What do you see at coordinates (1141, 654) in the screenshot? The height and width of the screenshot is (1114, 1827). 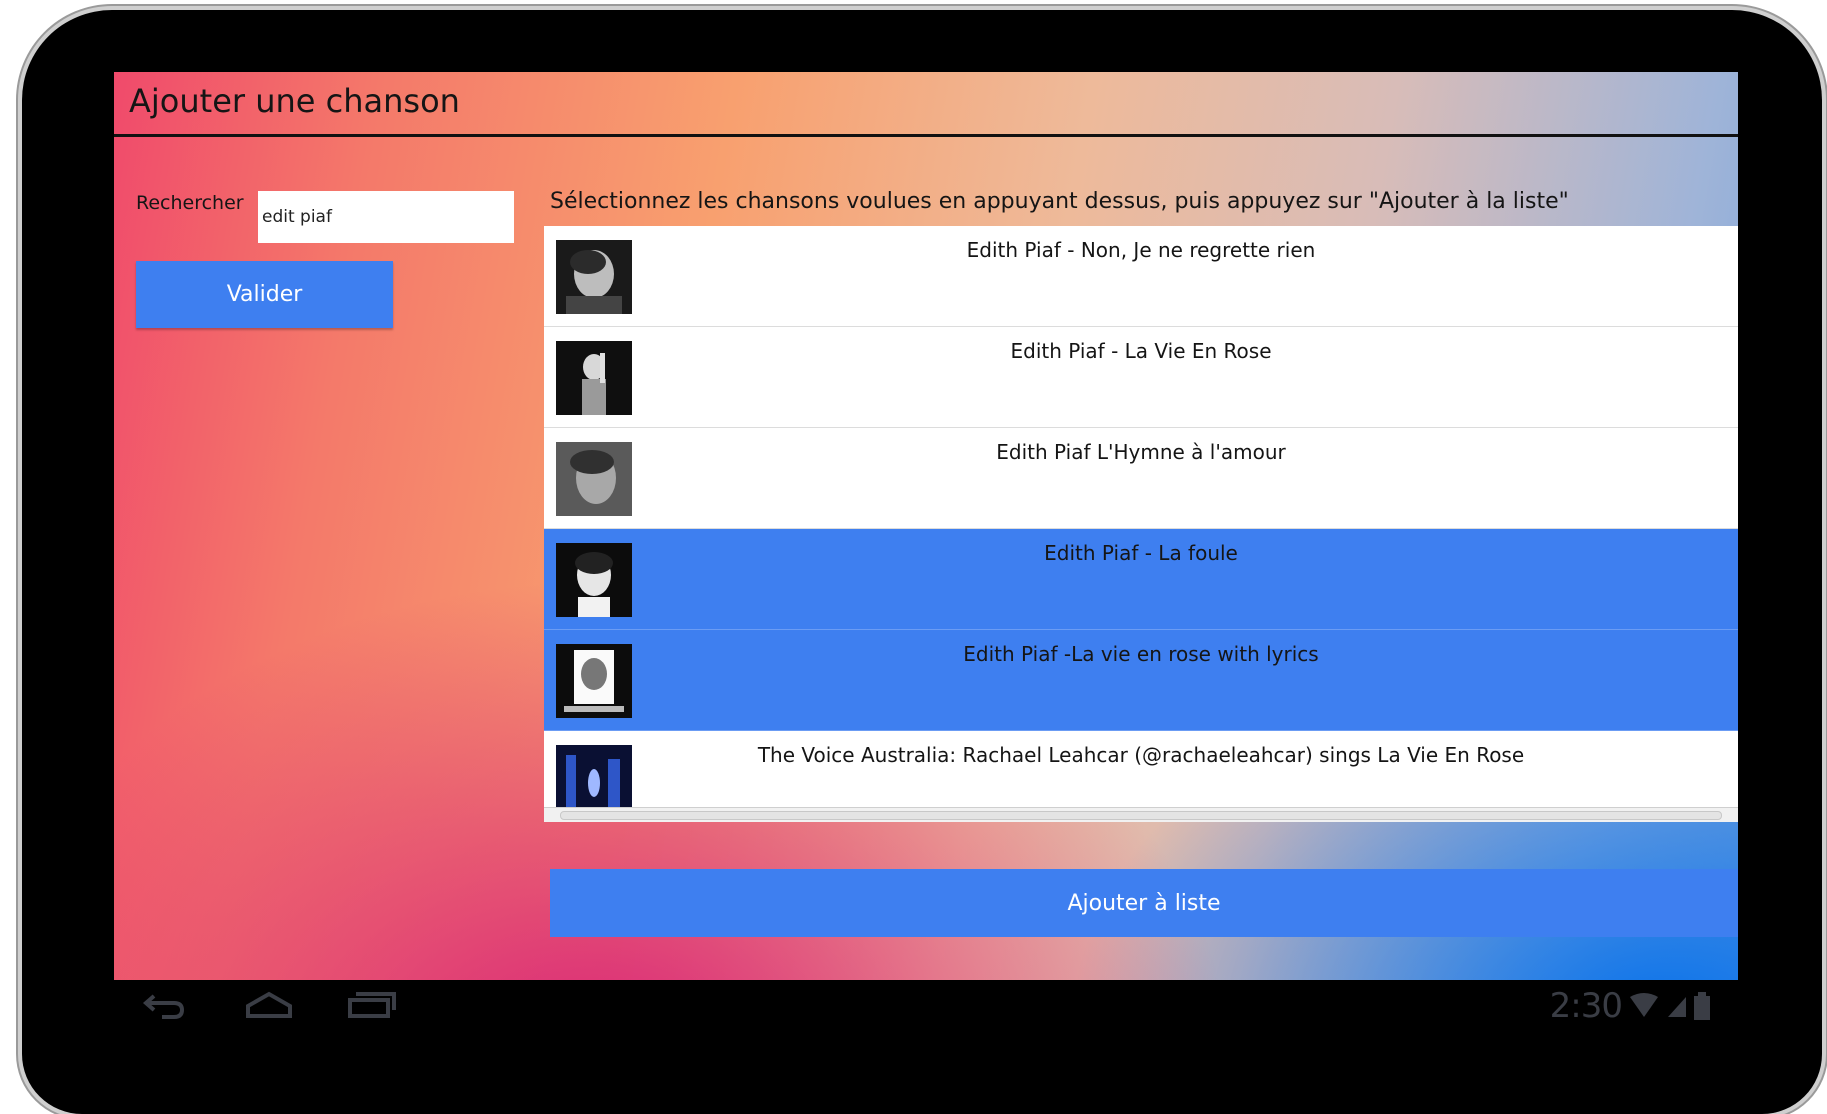 I see `song-title: Edith Piaf -La vie en rose with lyrics` at bounding box center [1141, 654].